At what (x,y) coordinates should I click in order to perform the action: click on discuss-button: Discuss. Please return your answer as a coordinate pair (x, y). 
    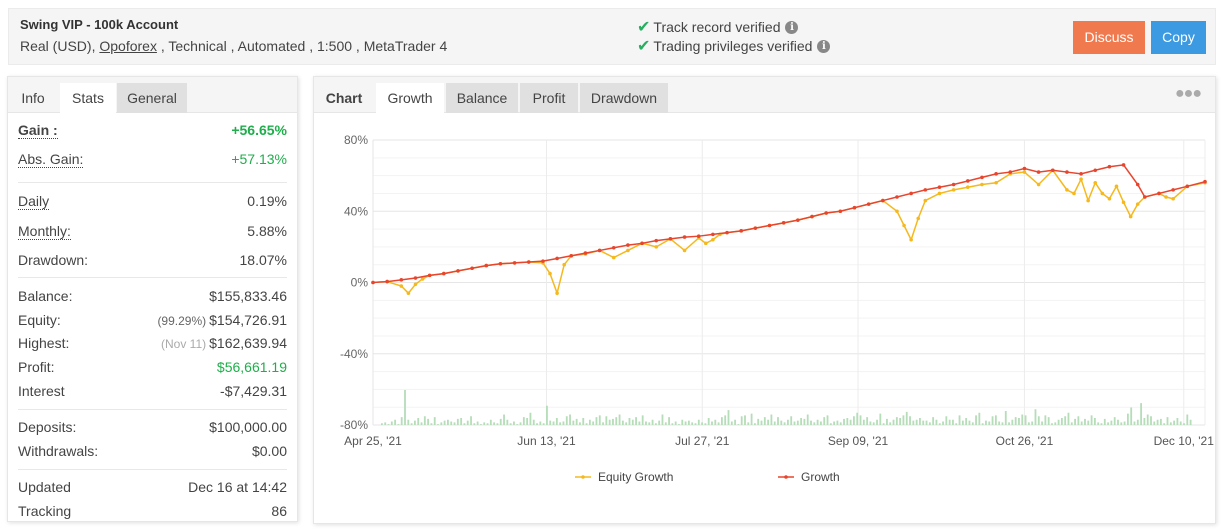
    Looking at the image, I should click on (1109, 37).